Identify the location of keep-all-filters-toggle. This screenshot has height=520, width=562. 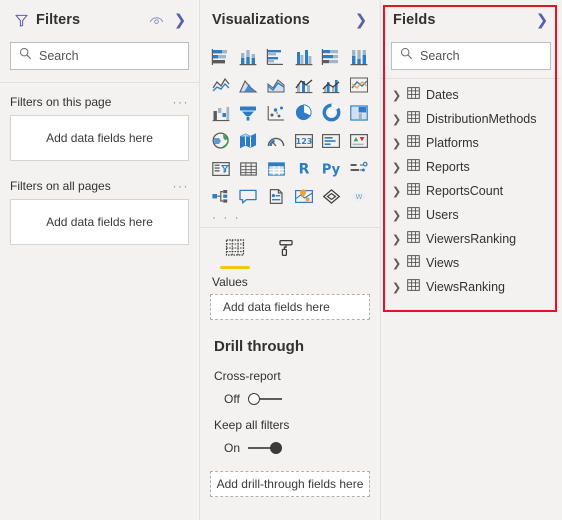
(265, 448).